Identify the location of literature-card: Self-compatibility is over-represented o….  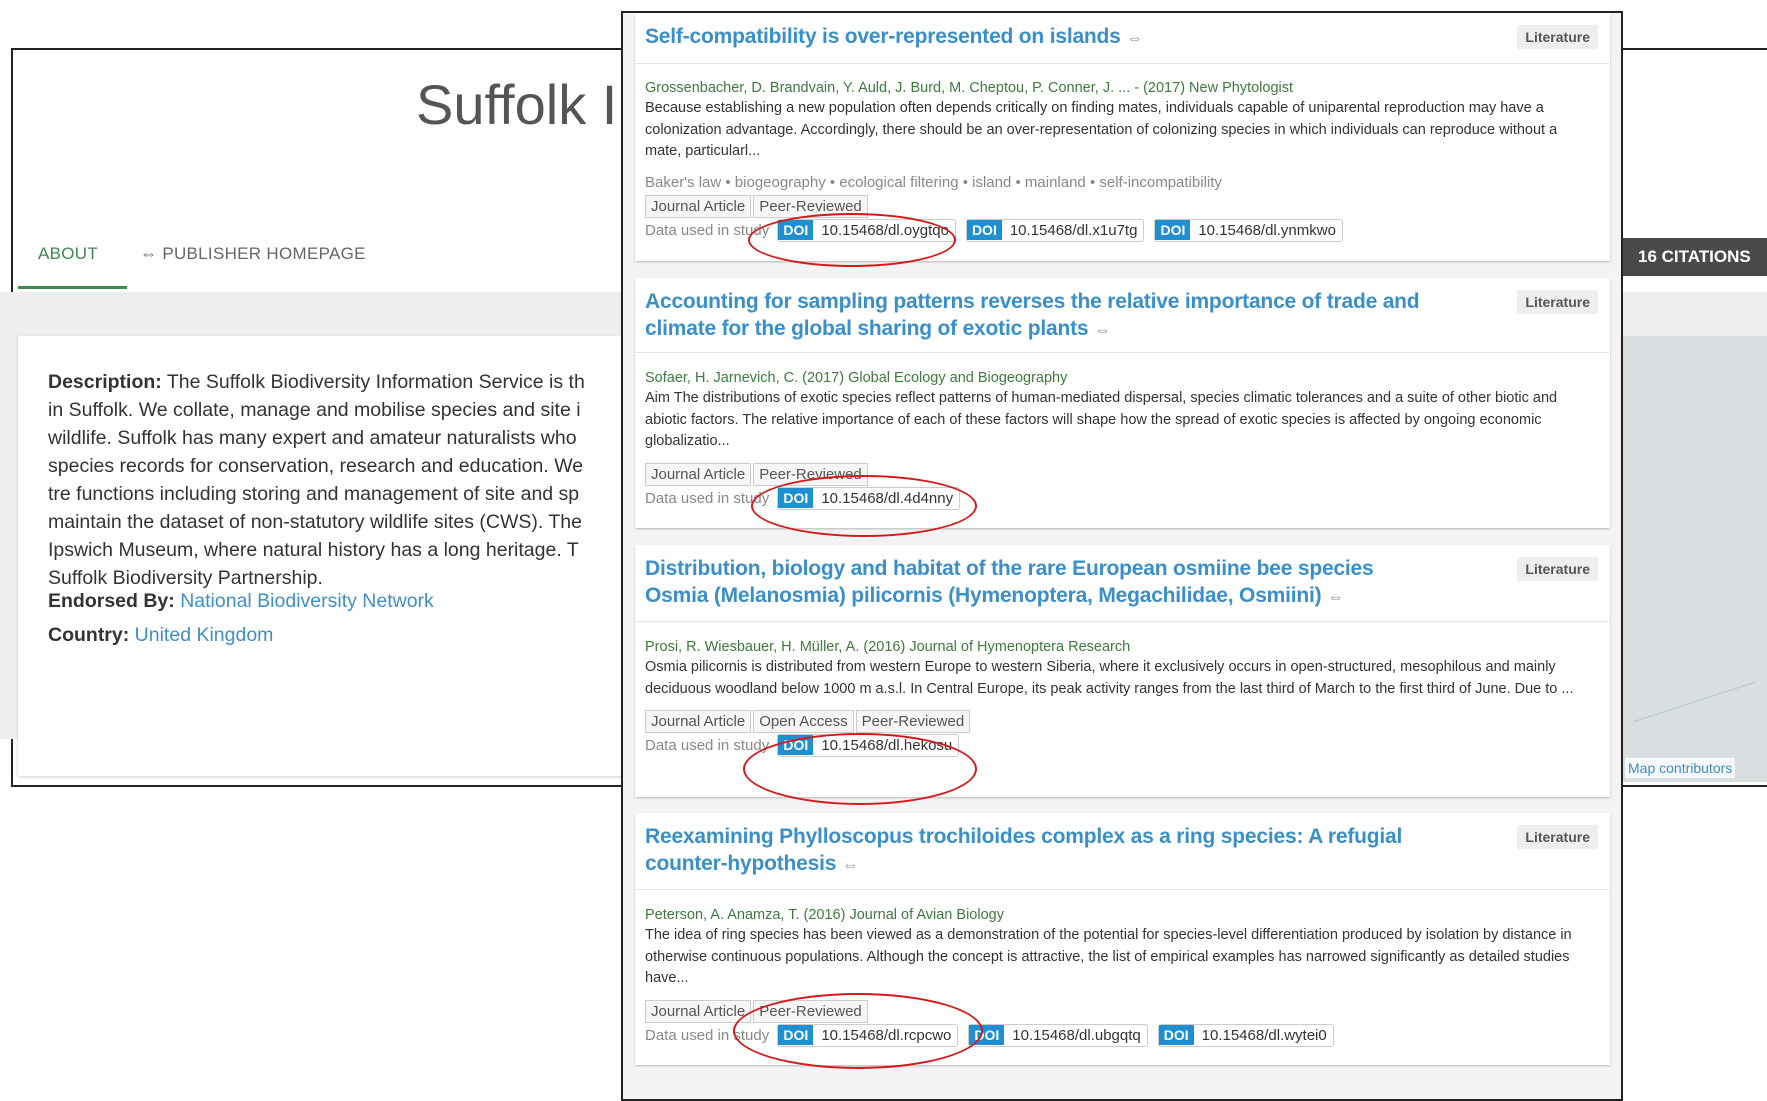
(1122, 137).